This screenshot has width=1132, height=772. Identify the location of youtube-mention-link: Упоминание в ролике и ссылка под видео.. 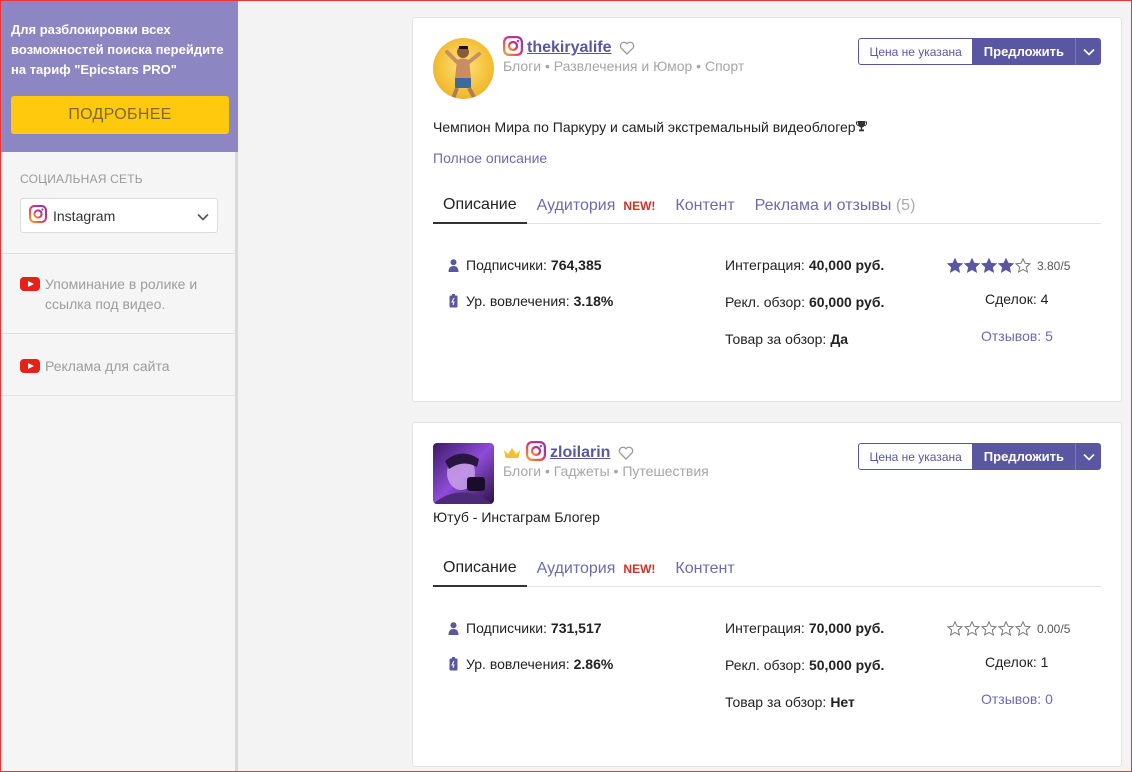
(117, 294).